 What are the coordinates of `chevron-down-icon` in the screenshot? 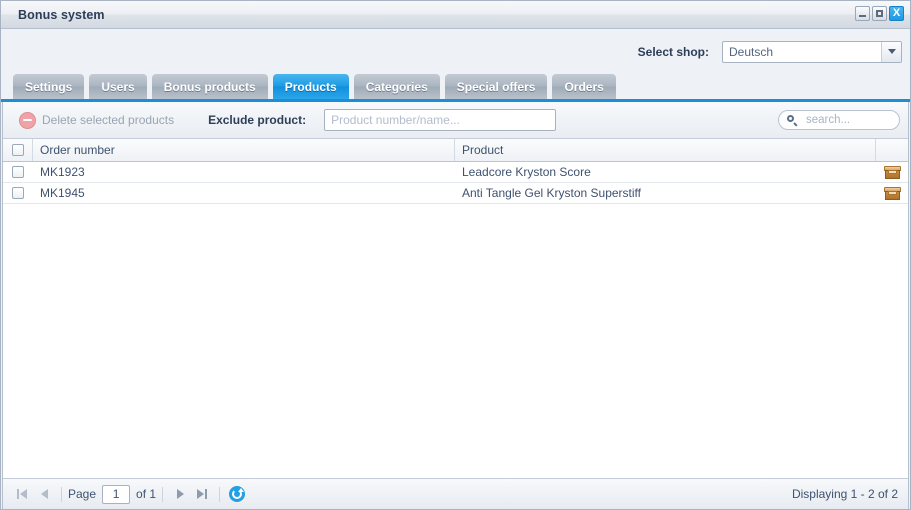 It's located at (891, 51).